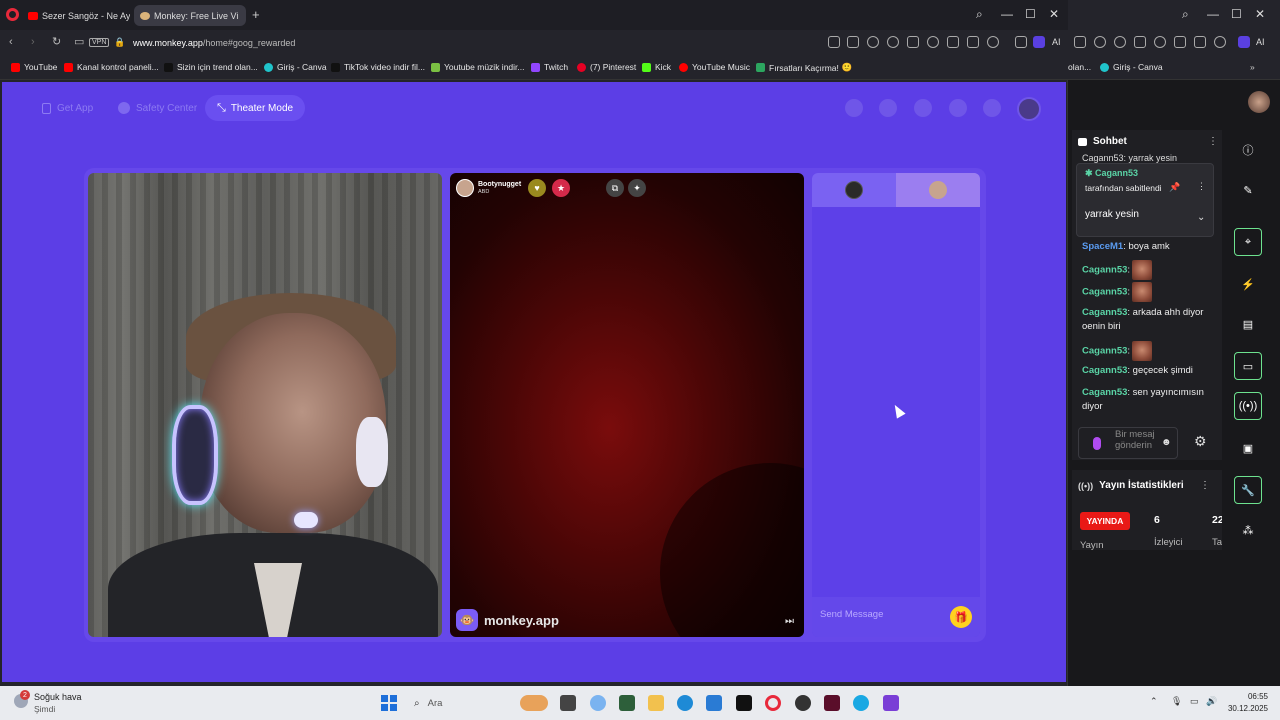 This screenshot has height=720, width=1280. What do you see at coordinates (1211, 701) in the screenshot?
I see `volume-icon: 🔊` at bounding box center [1211, 701].